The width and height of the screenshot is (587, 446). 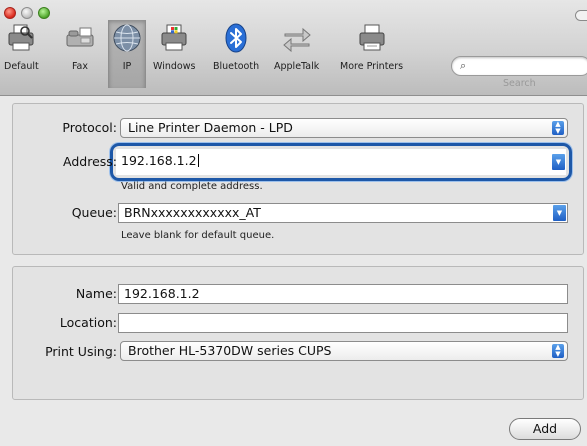 What do you see at coordinates (343, 213) in the screenshot?
I see `queue-combo: BRNxxxxxxxxxxxx_AT ▼` at bounding box center [343, 213].